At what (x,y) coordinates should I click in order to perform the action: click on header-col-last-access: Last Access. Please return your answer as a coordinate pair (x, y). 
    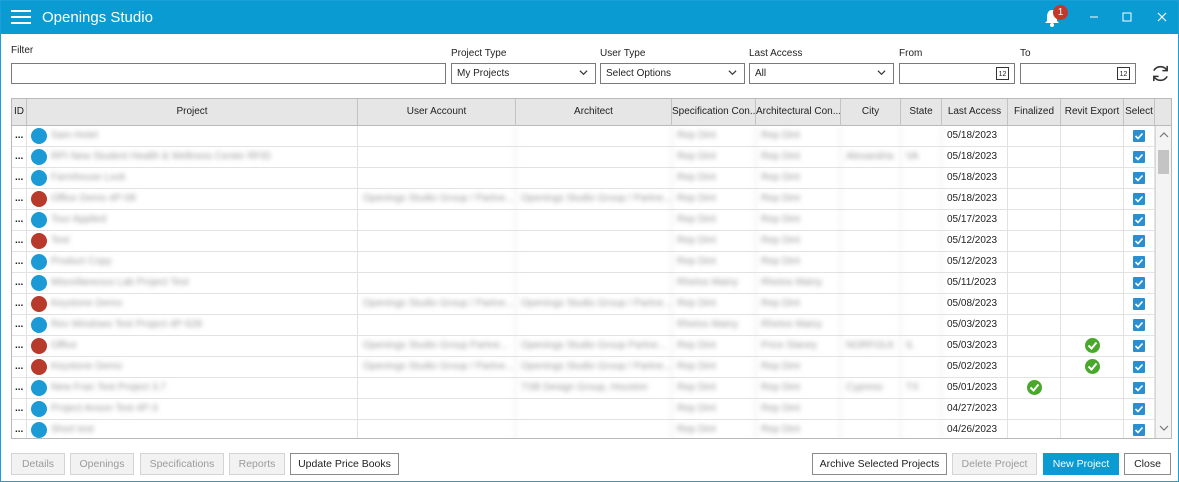
    Looking at the image, I should click on (975, 112).